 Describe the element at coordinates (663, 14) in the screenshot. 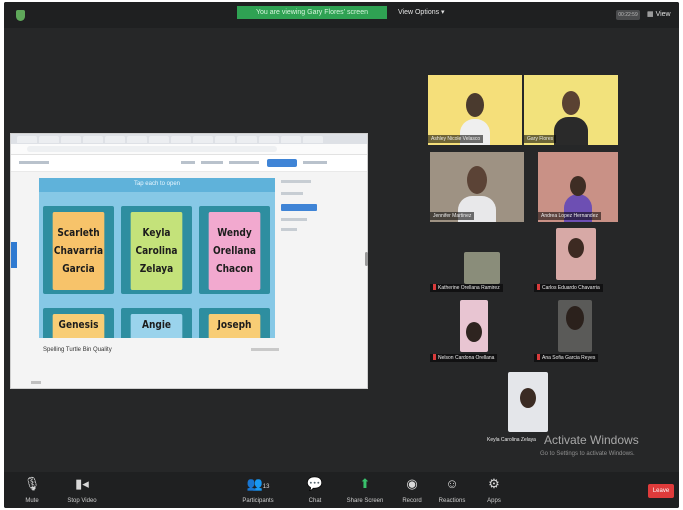

I see `view-label: View` at that location.